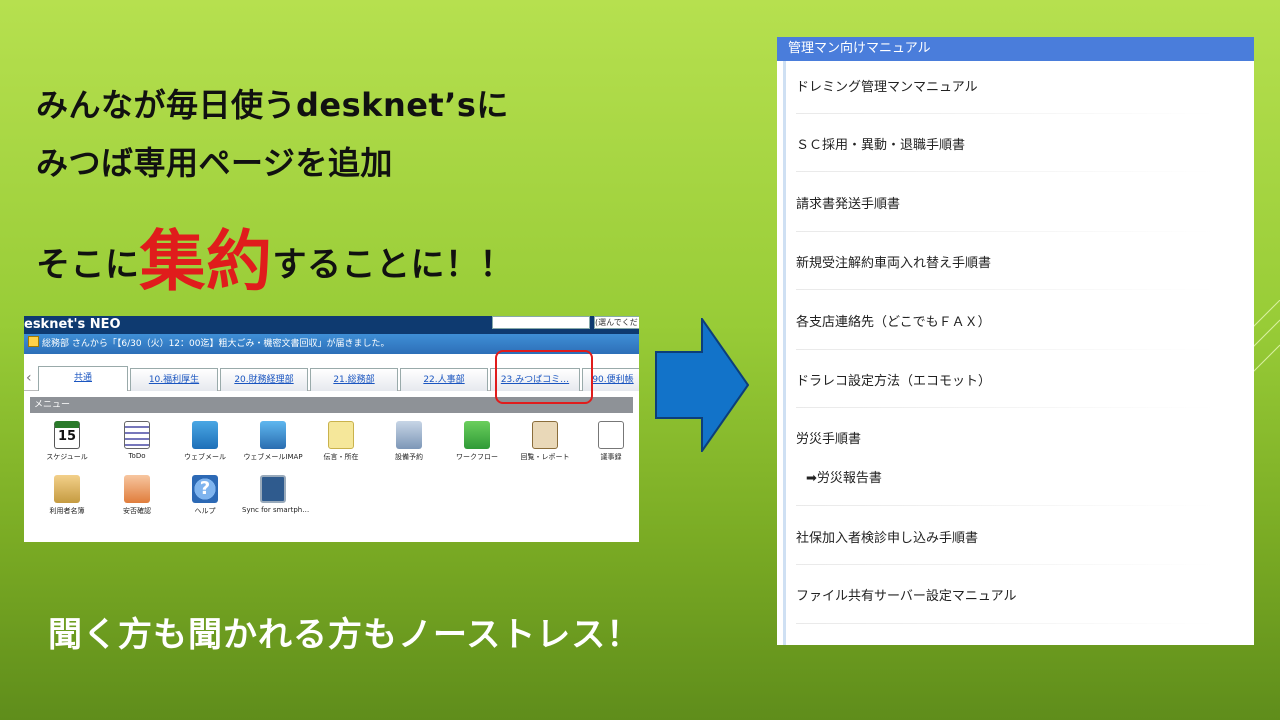  I want to click on manual-item-dashcam: ドラレコ設定方法（エコモット）, so click(893, 379).